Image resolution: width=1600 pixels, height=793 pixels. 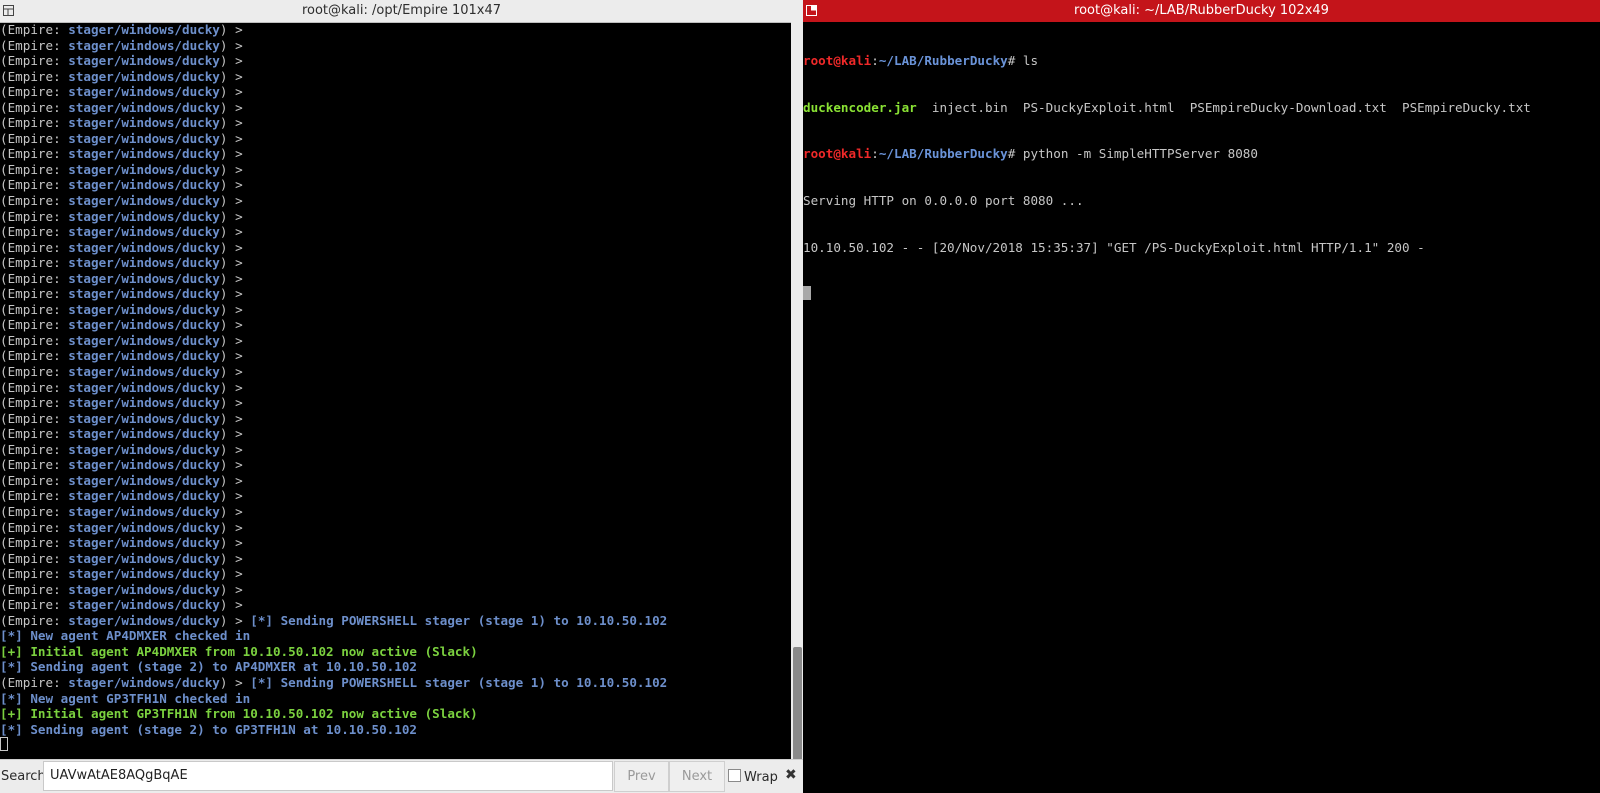 What do you see at coordinates (797, 398) in the screenshot?
I see `empire-terminal-scrollbar` at bounding box center [797, 398].